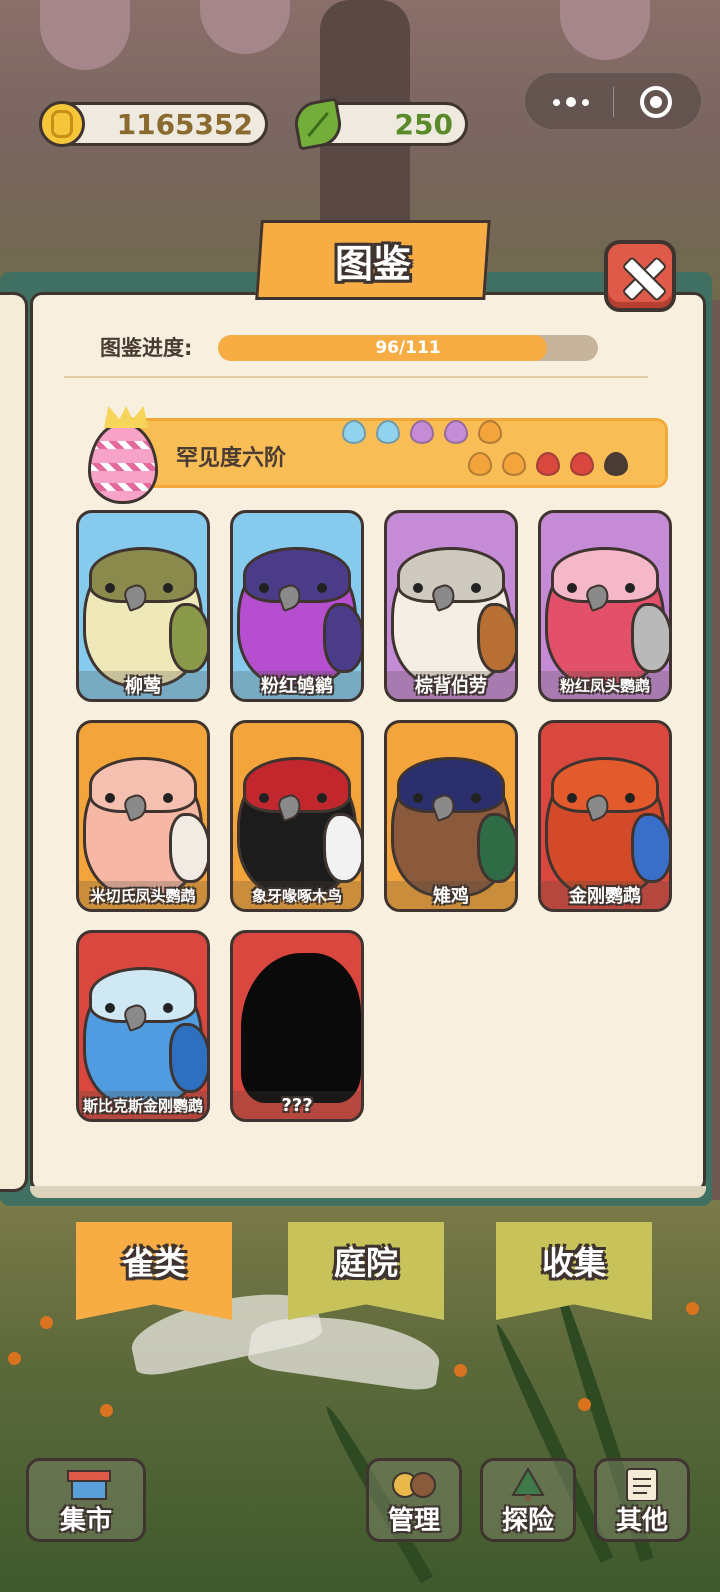  Describe the element at coordinates (640, 276) in the screenshot. I see `close-button` at that location.